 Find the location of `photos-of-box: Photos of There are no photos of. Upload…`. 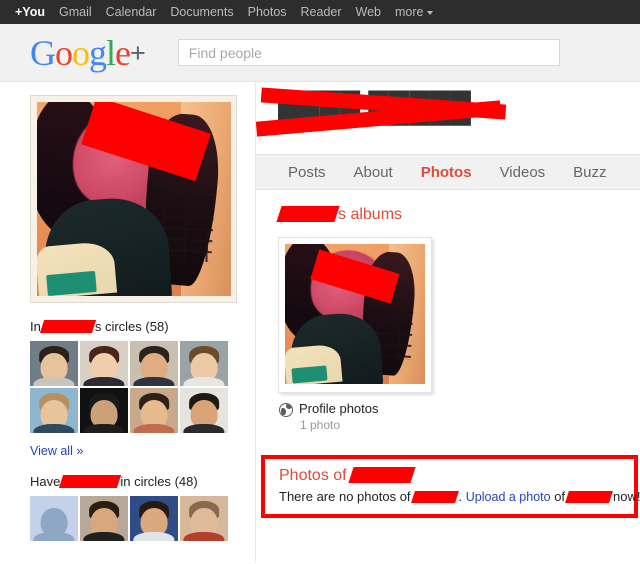

photos-of-box: Photos of There are no photos of. Upload… is located at coordinates (450, 486).